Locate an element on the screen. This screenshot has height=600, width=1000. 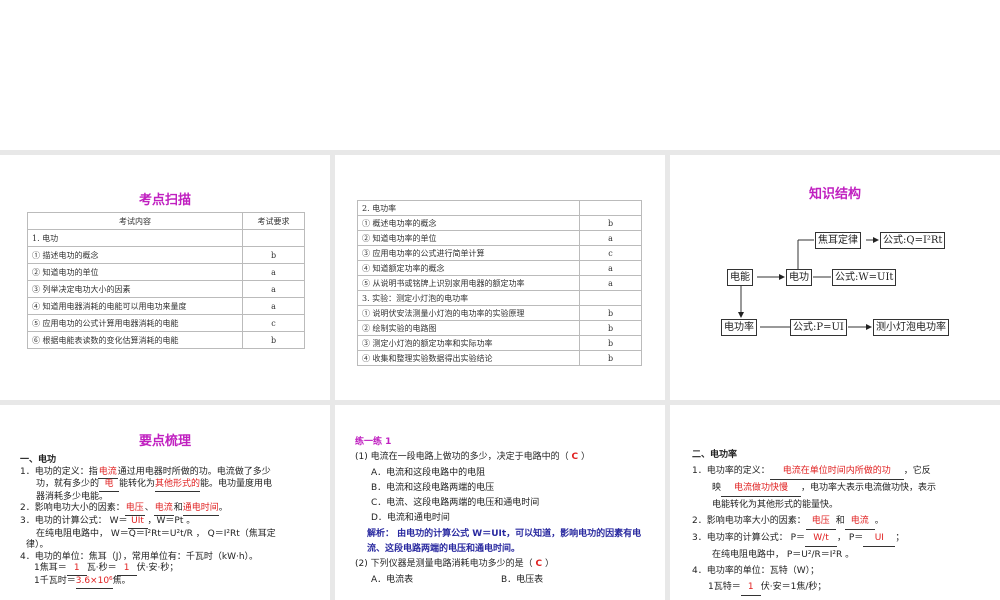
text: 3. 实验：测定小灯泡的电功率 is located at coordinates (468, 298).